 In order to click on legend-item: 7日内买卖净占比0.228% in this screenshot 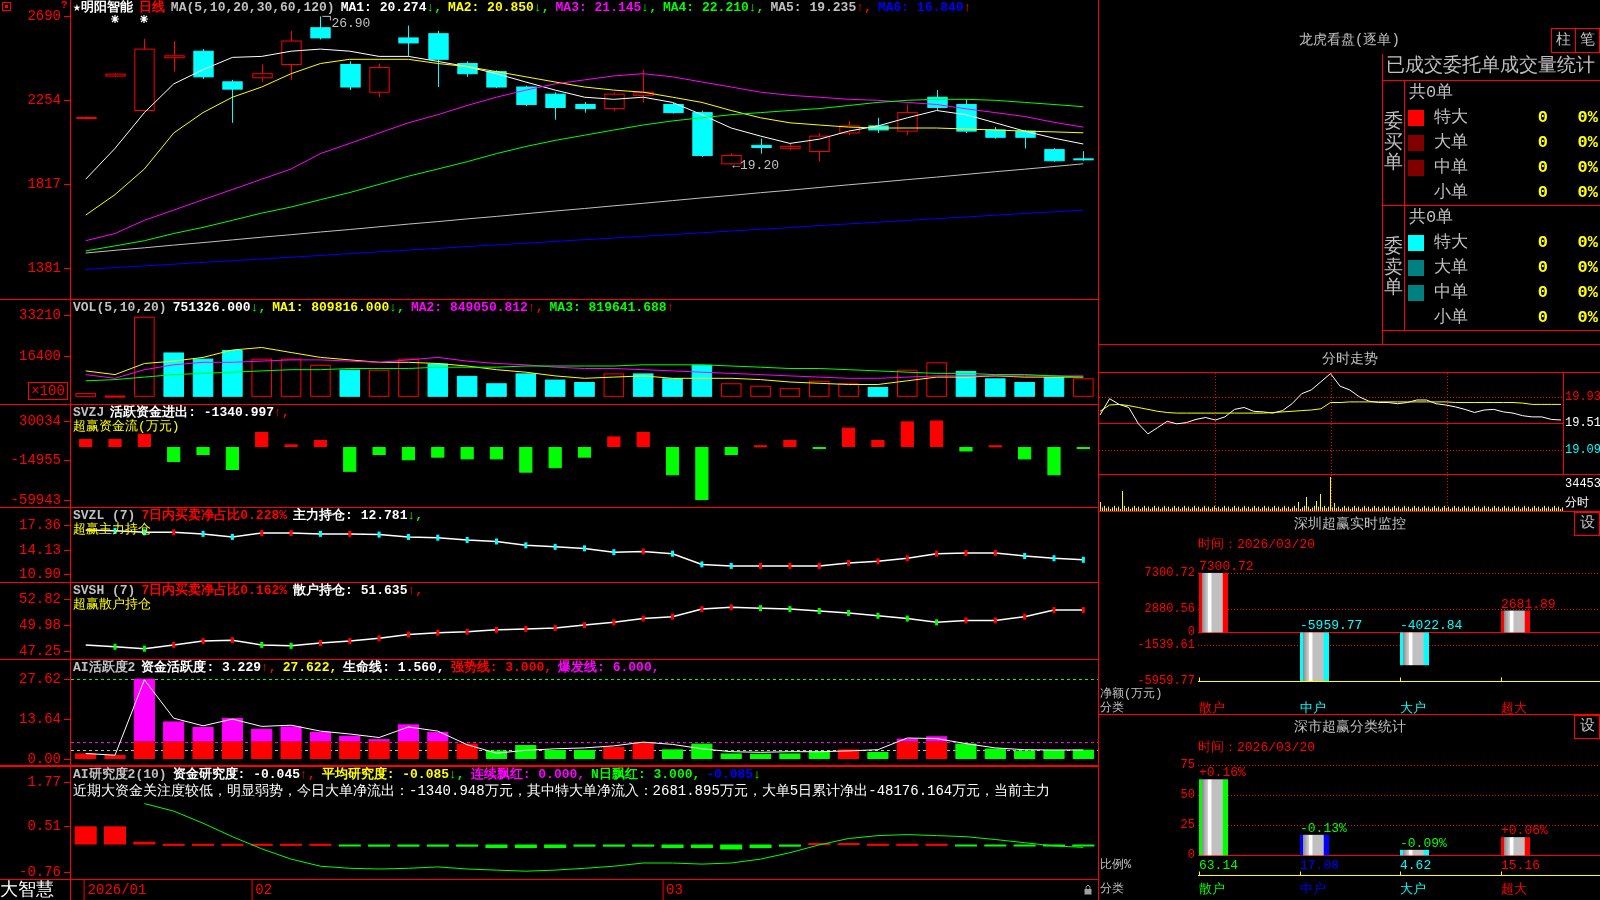, I will do `click(214, 516)`.